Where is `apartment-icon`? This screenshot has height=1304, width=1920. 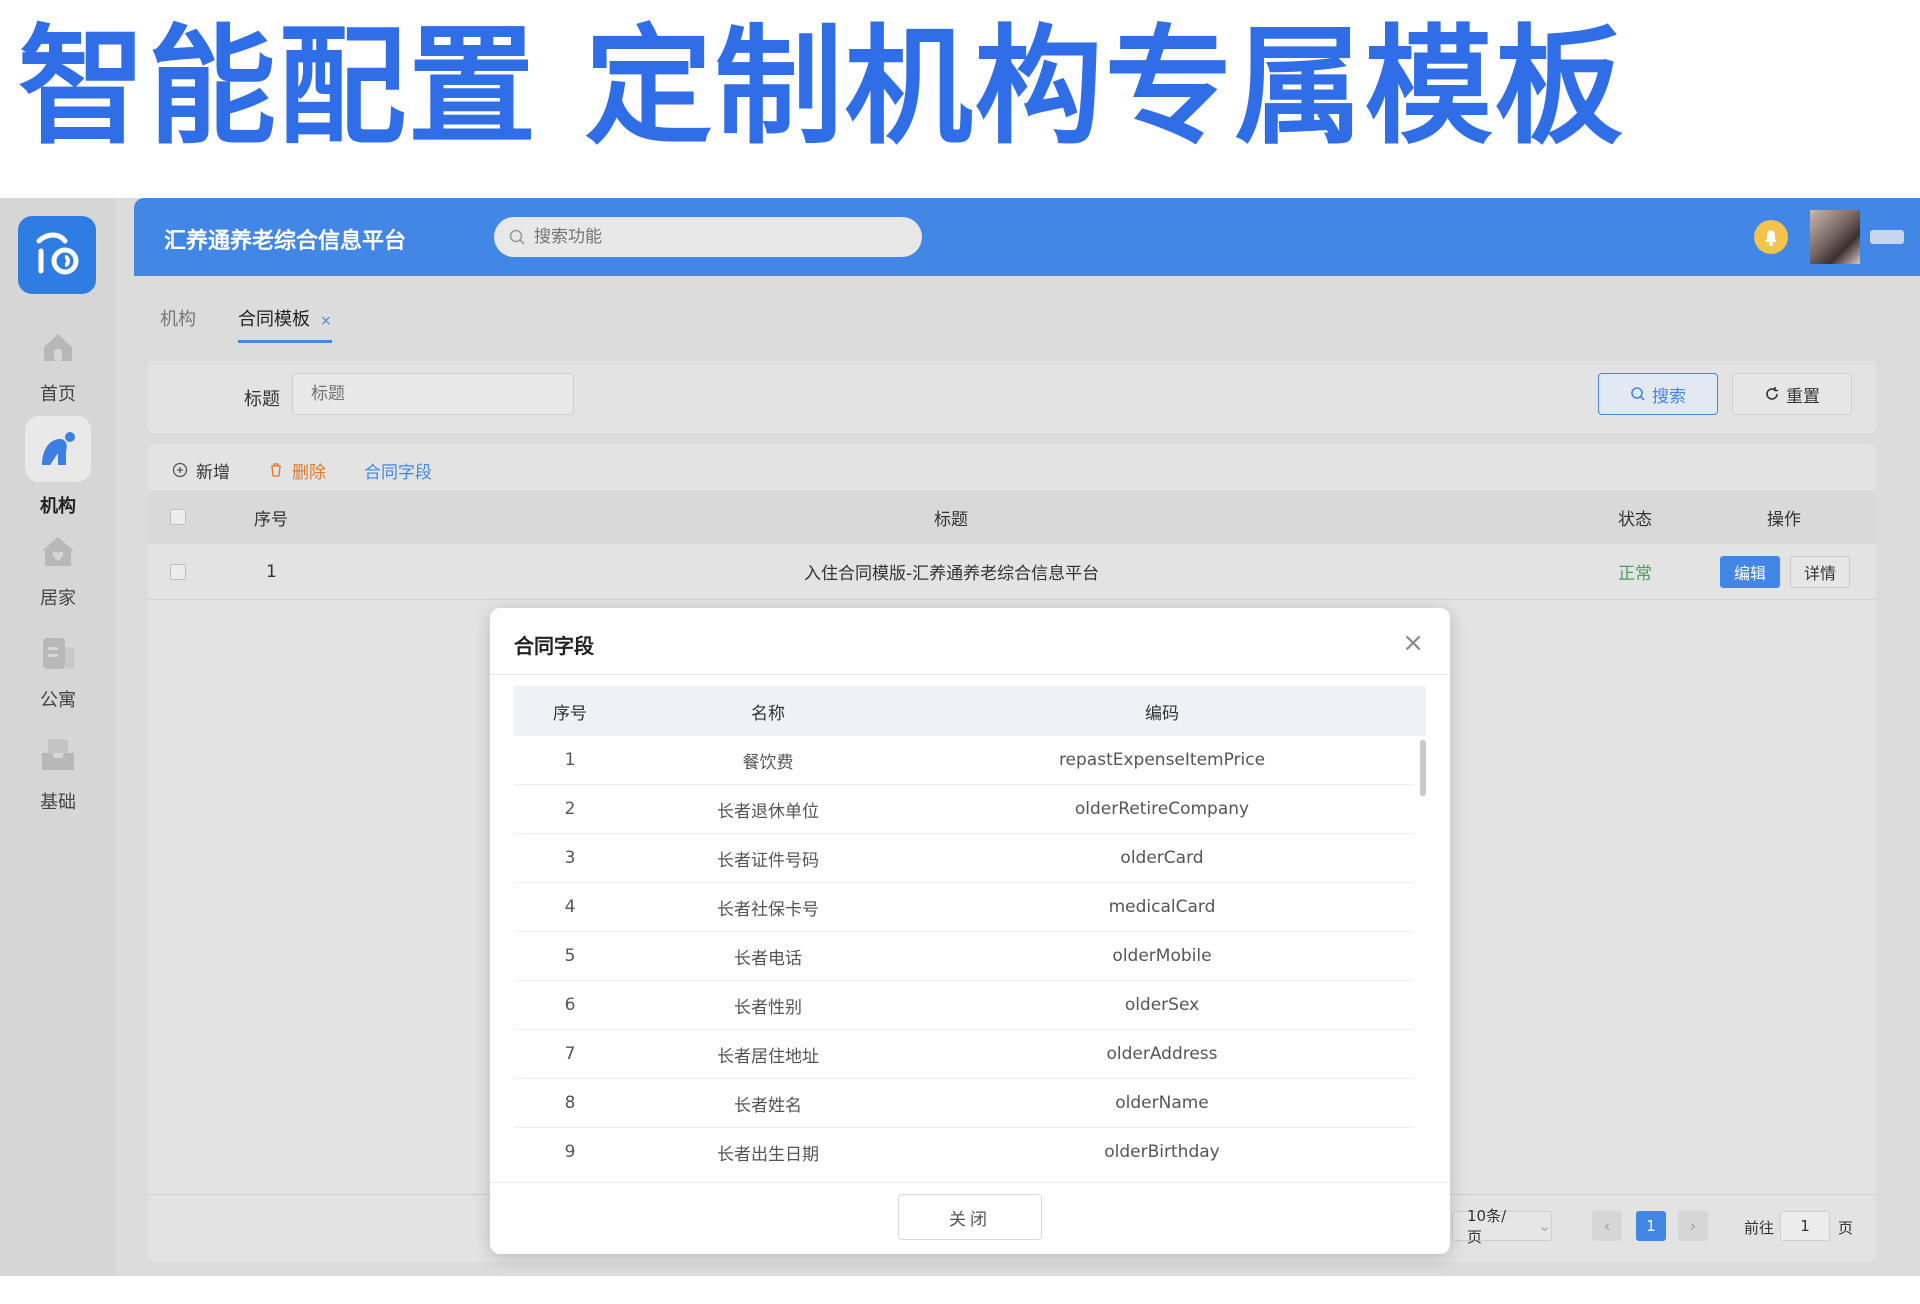 apartment-icon is located at coordinates (58, 653).